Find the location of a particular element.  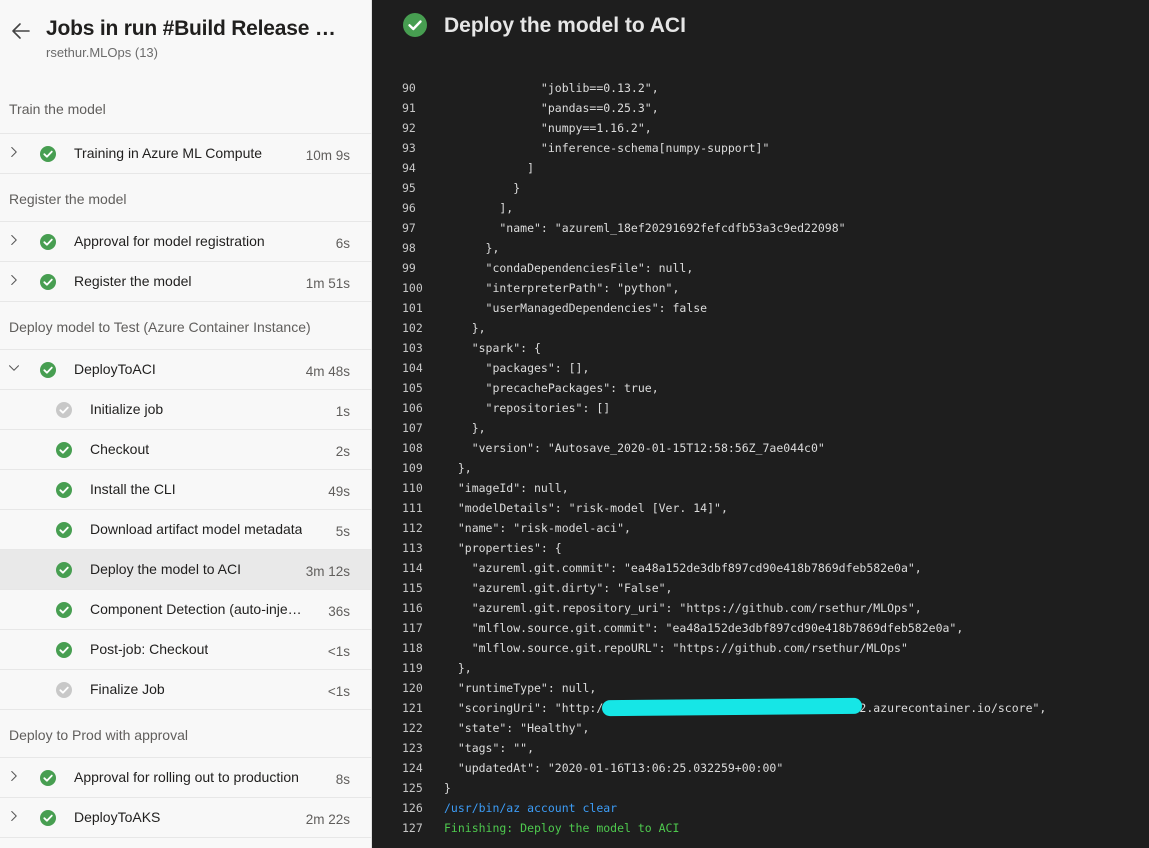

line-number: 107 is located at coordinates (412, 428).